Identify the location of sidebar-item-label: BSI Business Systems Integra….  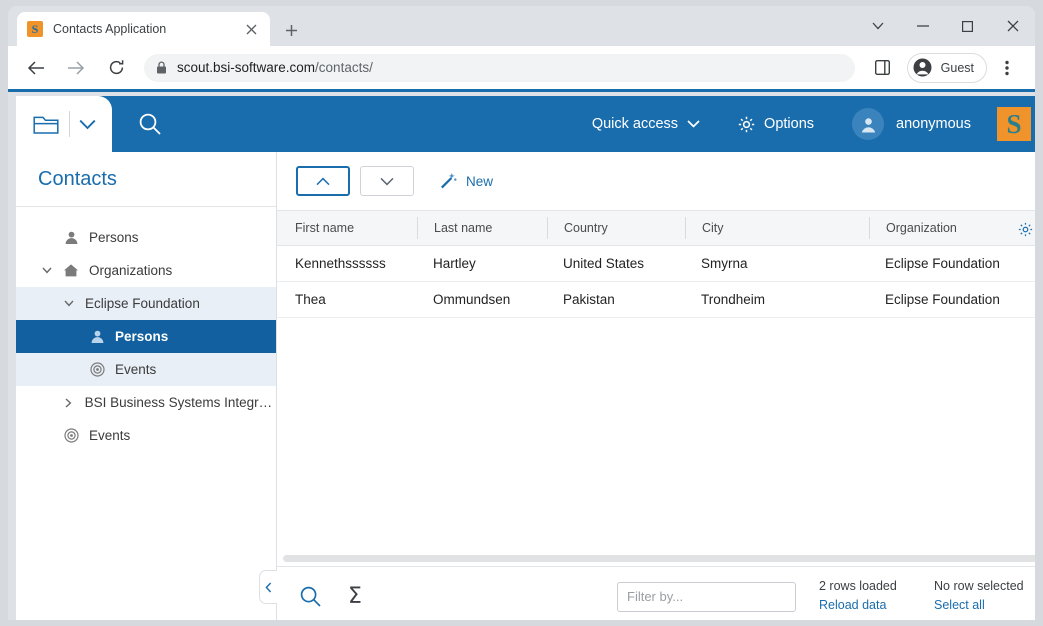
(180, 402).